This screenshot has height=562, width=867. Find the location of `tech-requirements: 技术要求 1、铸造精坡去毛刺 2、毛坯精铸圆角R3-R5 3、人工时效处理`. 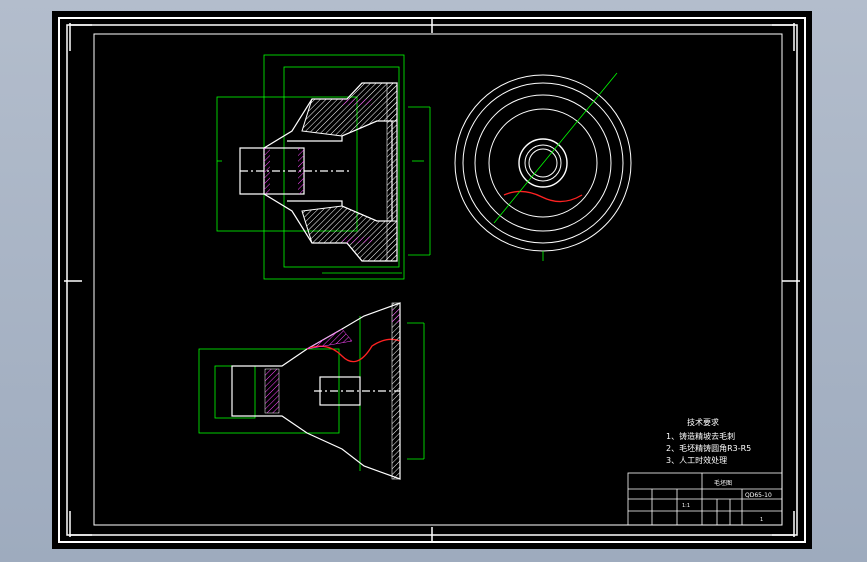

tech-requirements: 技术要求 1、铸造精坡去毛刺 2、毛坯精铸圆角R3-R5 3、人工时效处理 is located at coordinates (708, 441).